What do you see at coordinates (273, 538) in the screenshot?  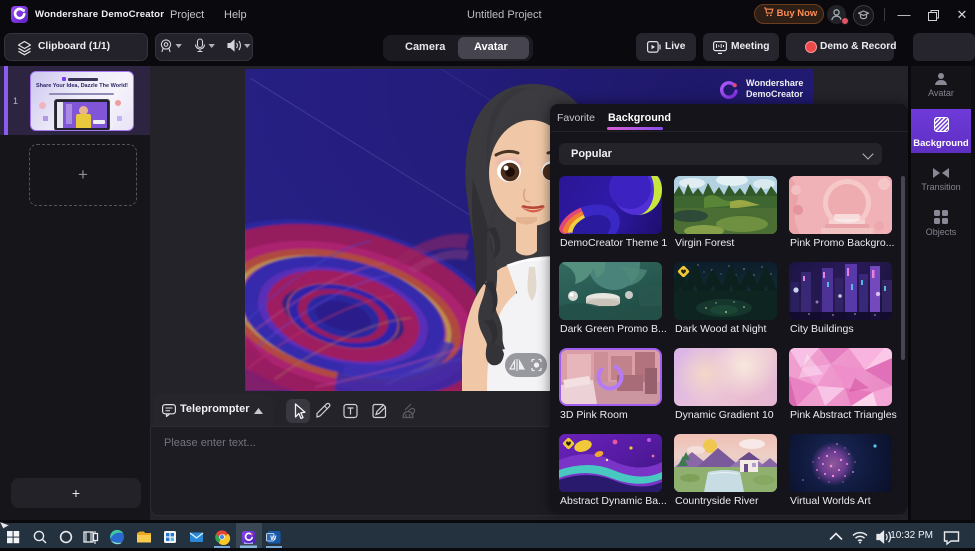 I see `svg-text: W` at bounding box center [273, 538].